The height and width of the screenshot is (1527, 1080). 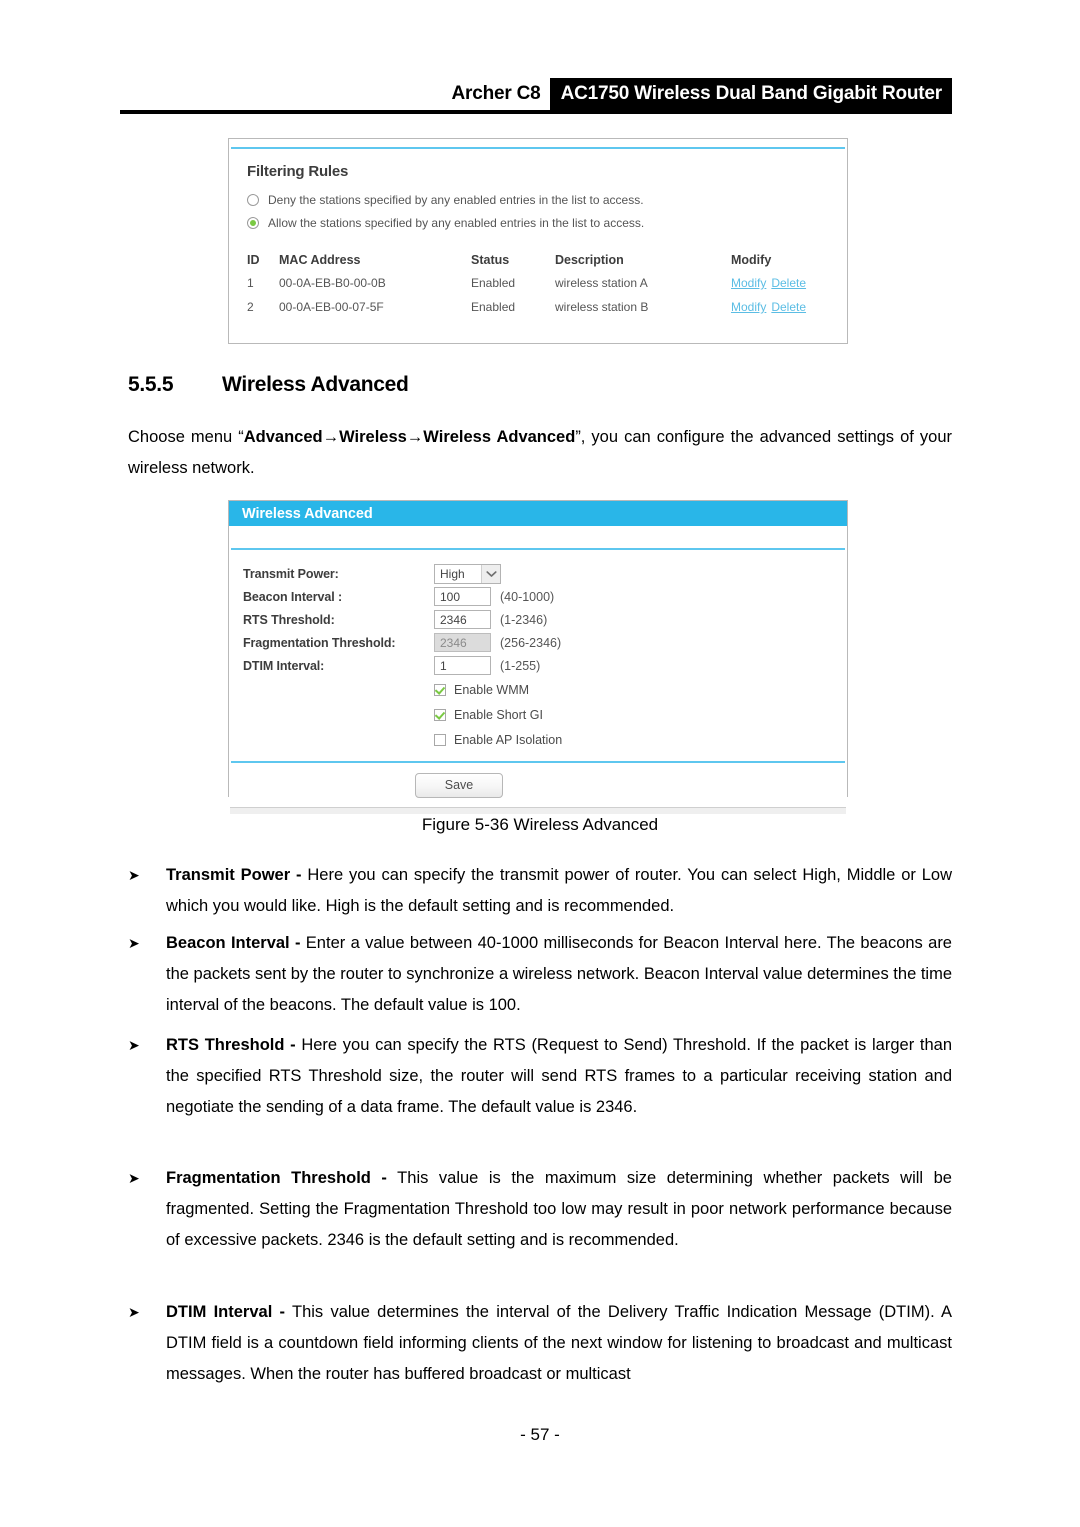 What do you see at coordinates (524, 619) in the screenshot?
I see `hint-rts-threshold: (1-2346)` at bounding box center [524, 619].